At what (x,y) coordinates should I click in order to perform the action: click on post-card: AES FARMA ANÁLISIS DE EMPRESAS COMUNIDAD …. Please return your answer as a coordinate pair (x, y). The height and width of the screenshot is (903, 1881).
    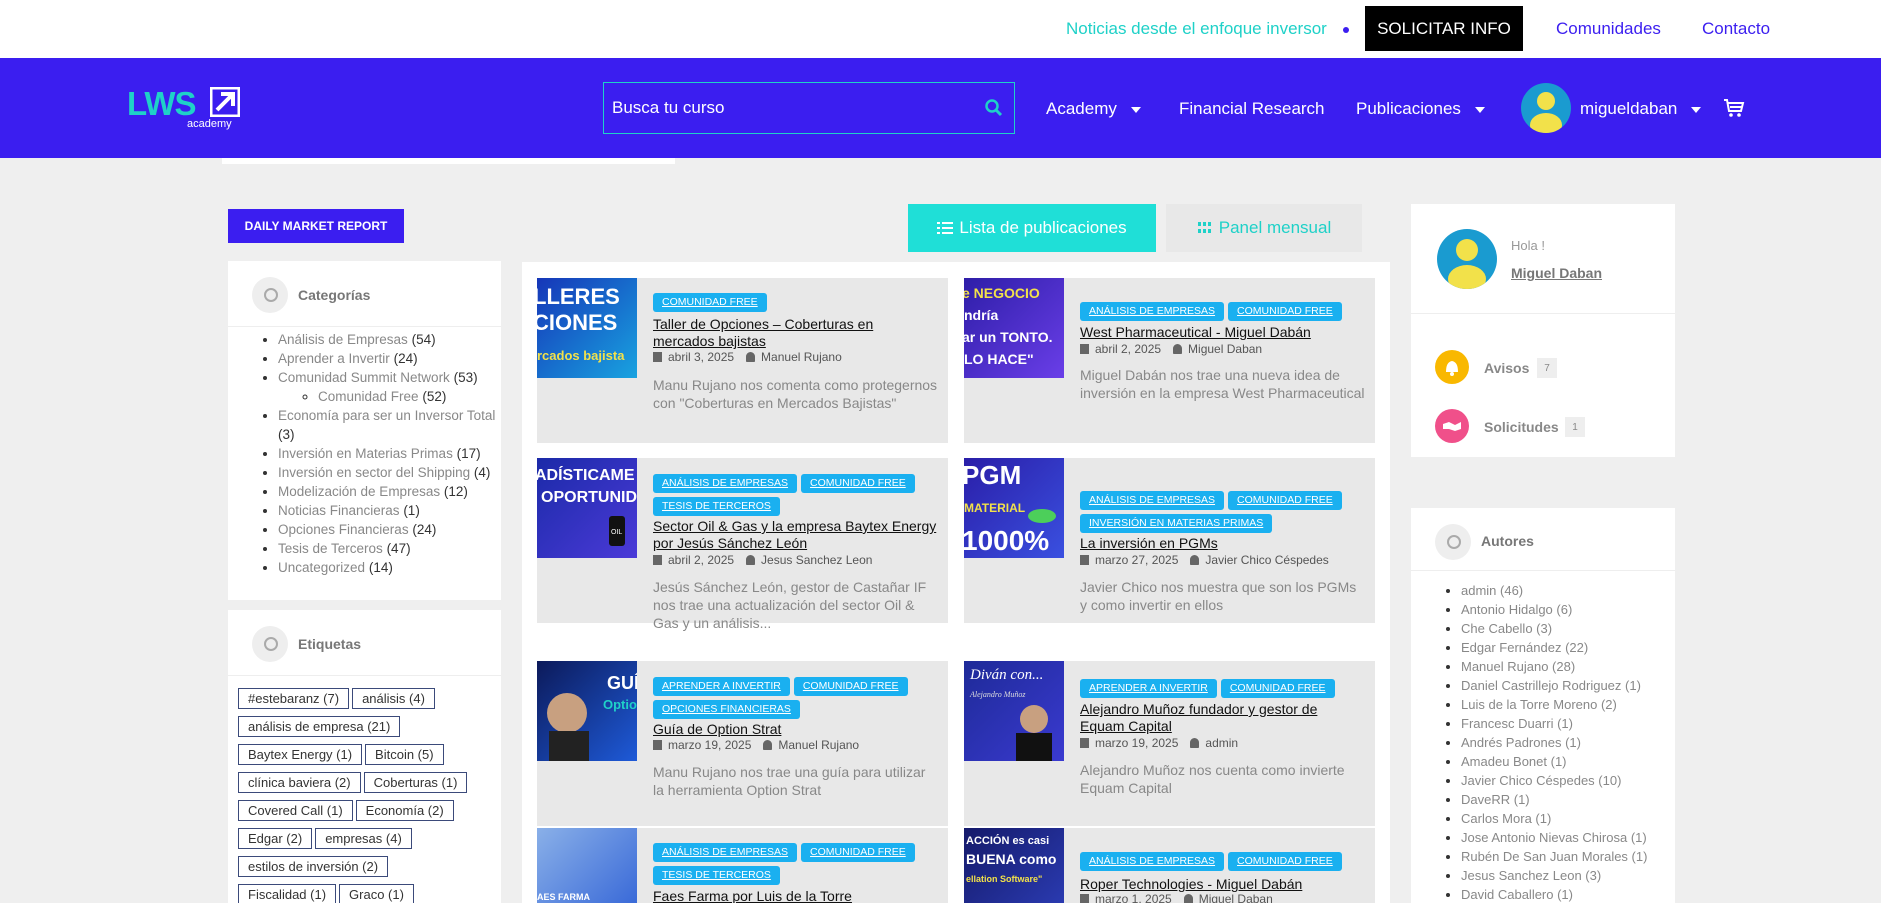
    Looking at the image, I should click on (742, 865).